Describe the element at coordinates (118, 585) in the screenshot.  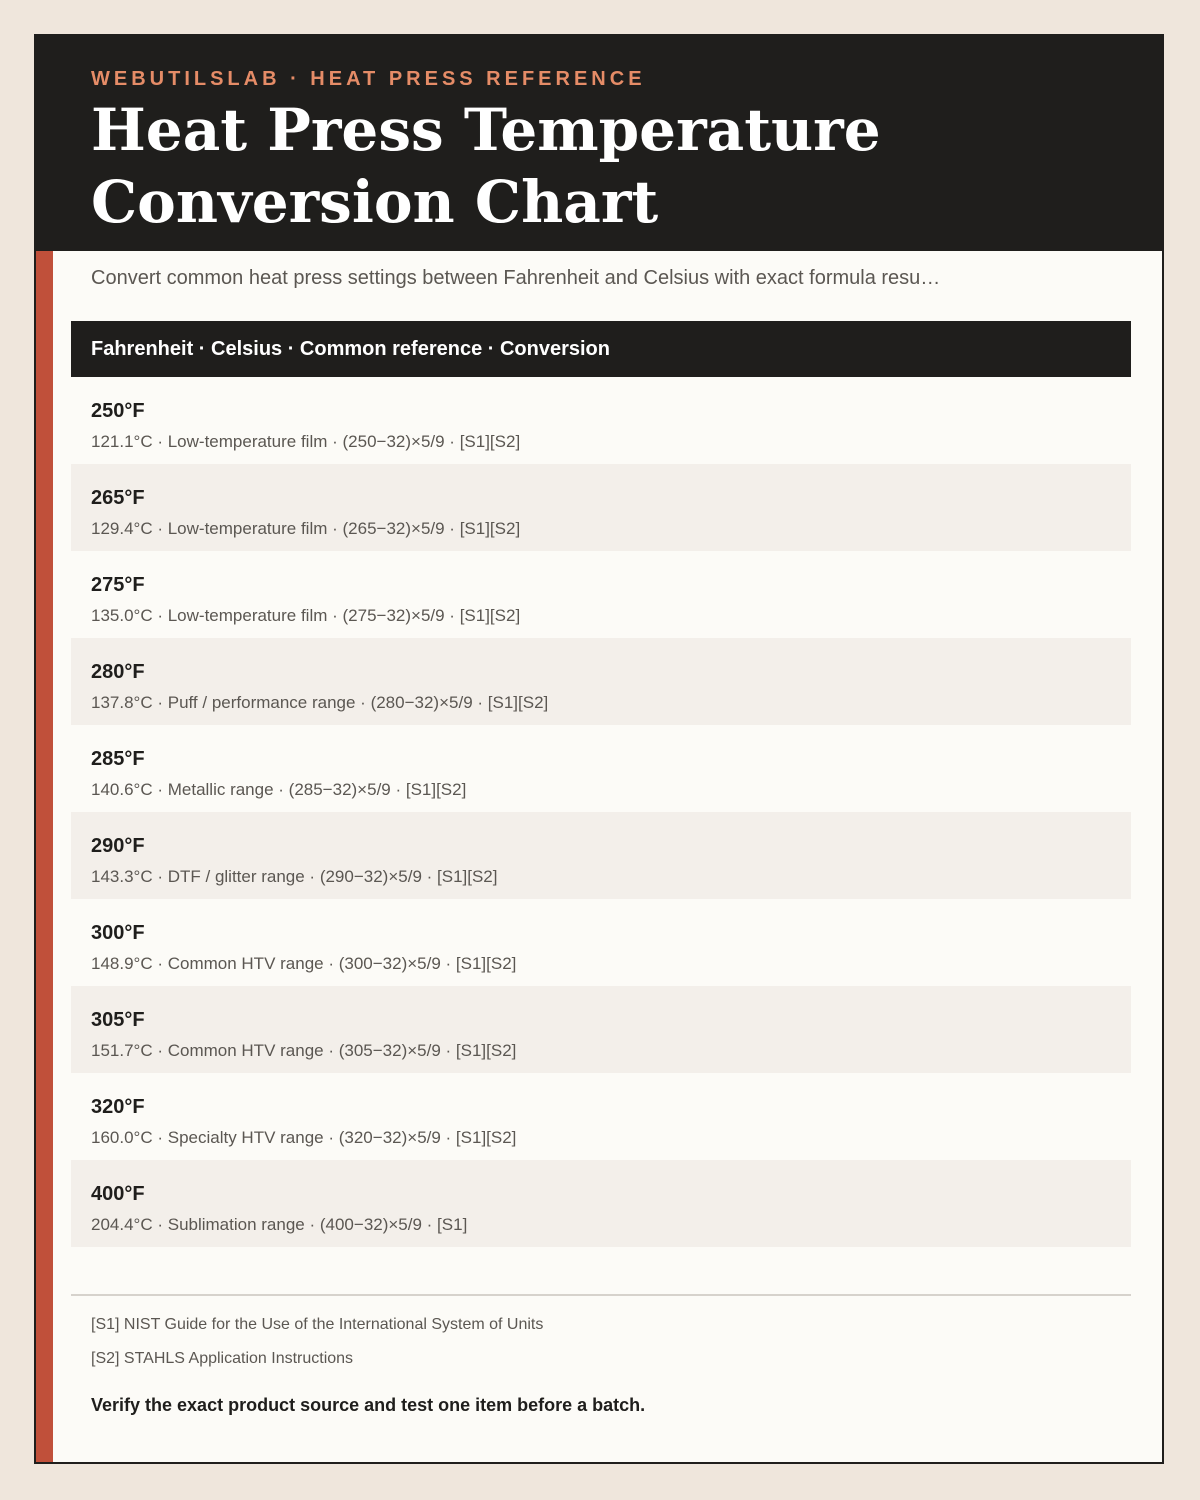
I see `fahrenheit-value: 275°F` at that location.